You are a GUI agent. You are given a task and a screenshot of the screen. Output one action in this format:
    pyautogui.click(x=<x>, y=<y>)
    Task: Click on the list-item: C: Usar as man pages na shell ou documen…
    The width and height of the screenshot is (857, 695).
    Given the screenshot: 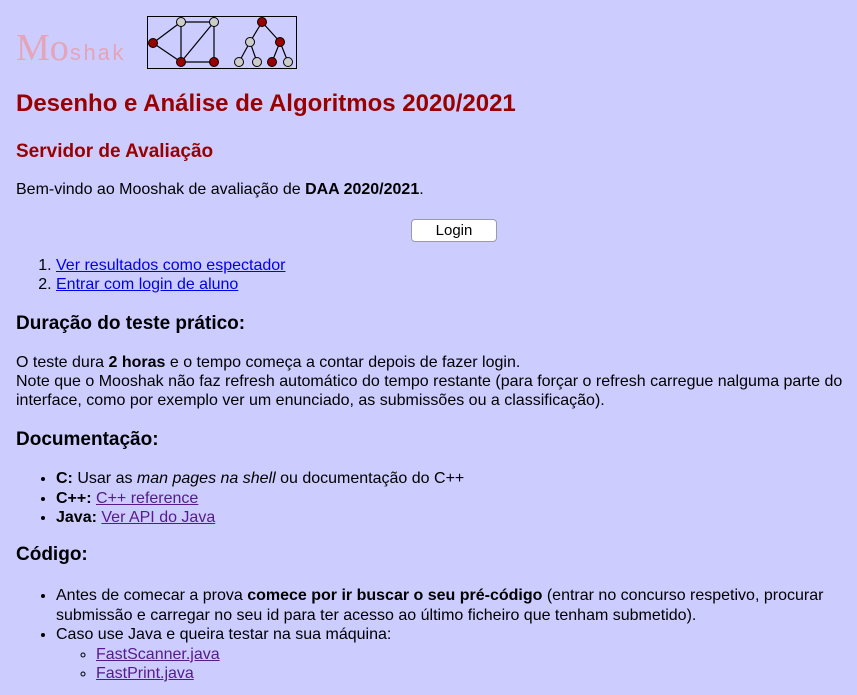 What is the action you would take?
    pyautogui.click(x=456, y=479)
    